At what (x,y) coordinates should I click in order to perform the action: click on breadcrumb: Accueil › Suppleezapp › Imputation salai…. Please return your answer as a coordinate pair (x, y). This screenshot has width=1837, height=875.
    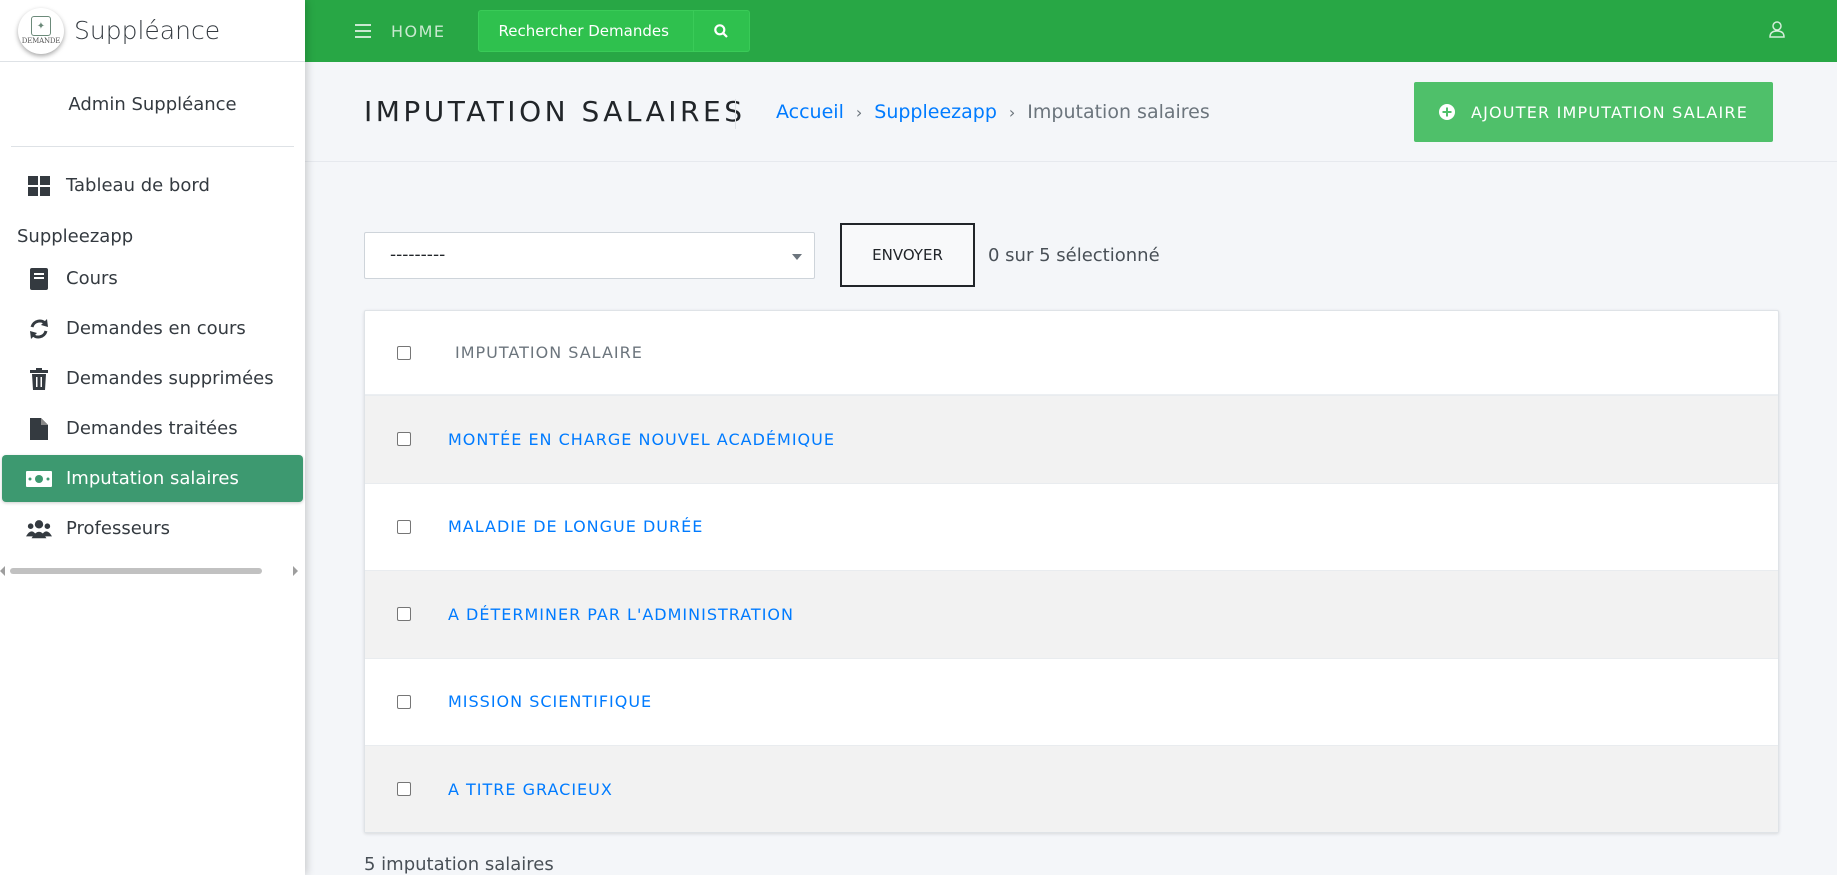
    Looking at the image, I should click on (993, 112).